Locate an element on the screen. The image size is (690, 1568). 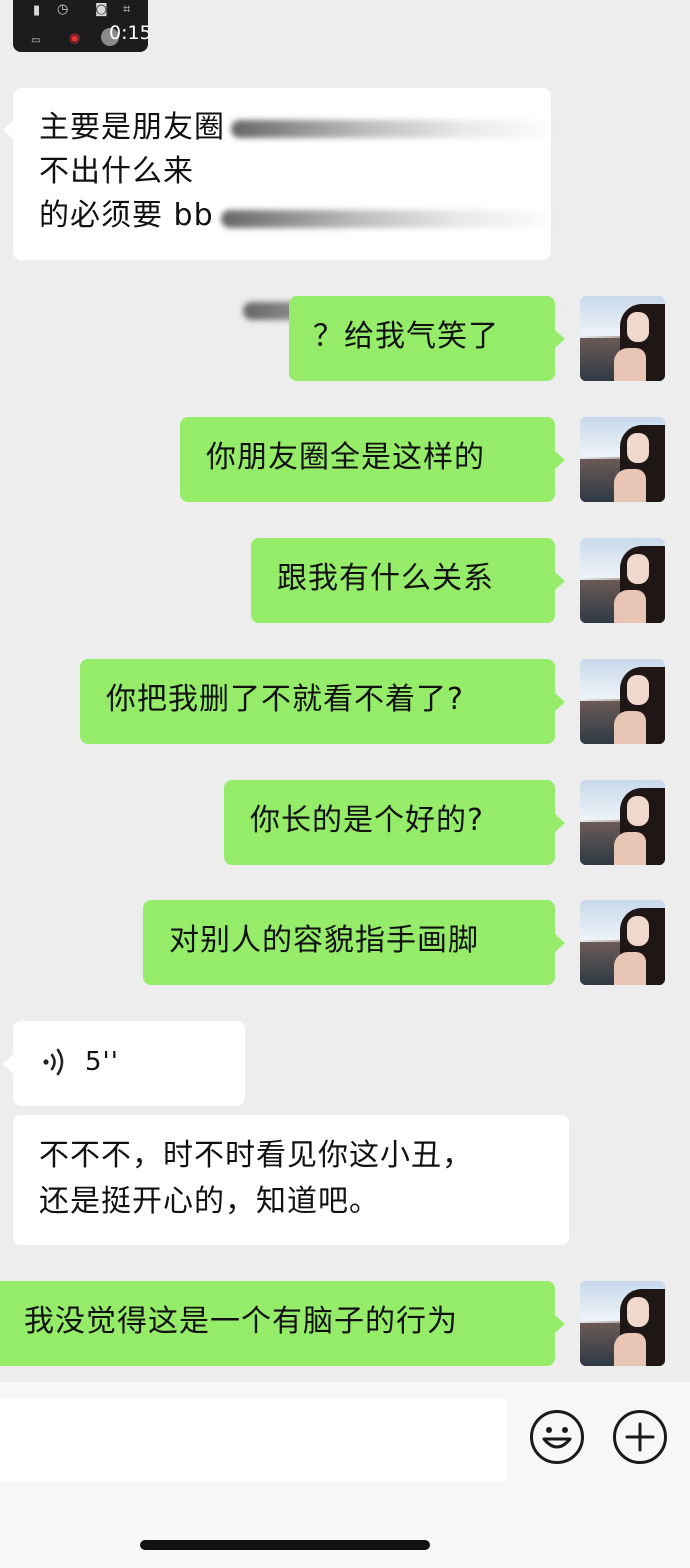
more-button is located at coordinates (640, 1437).